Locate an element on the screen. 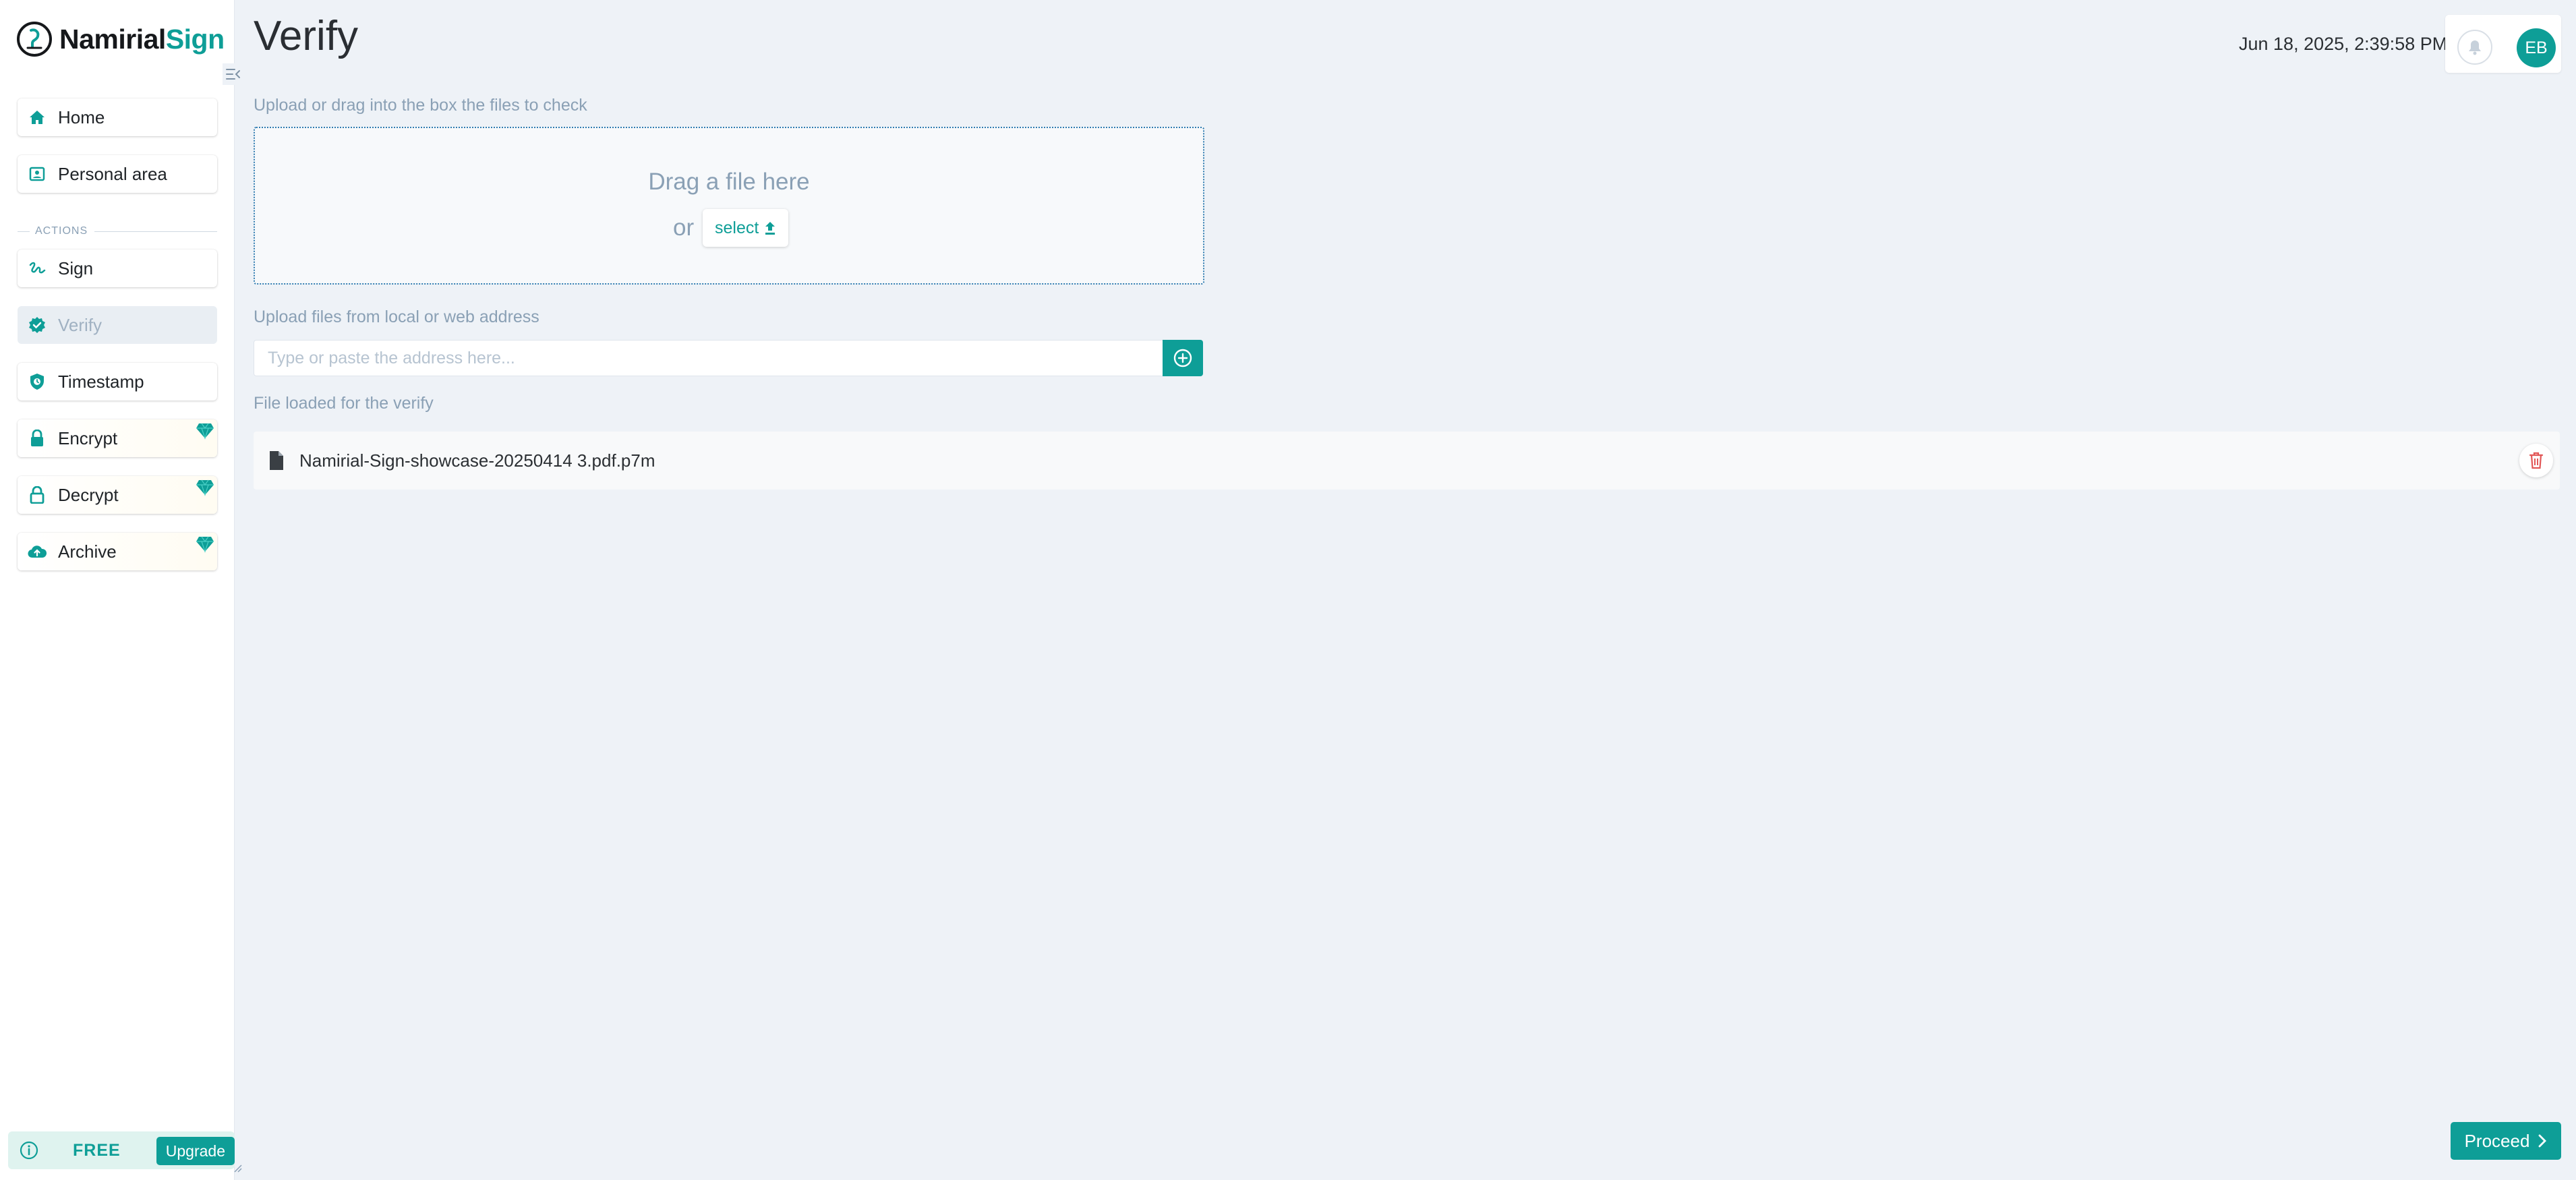 The image size is (2576, 1180). page-title: Verify is located at coordinates (306, 36).